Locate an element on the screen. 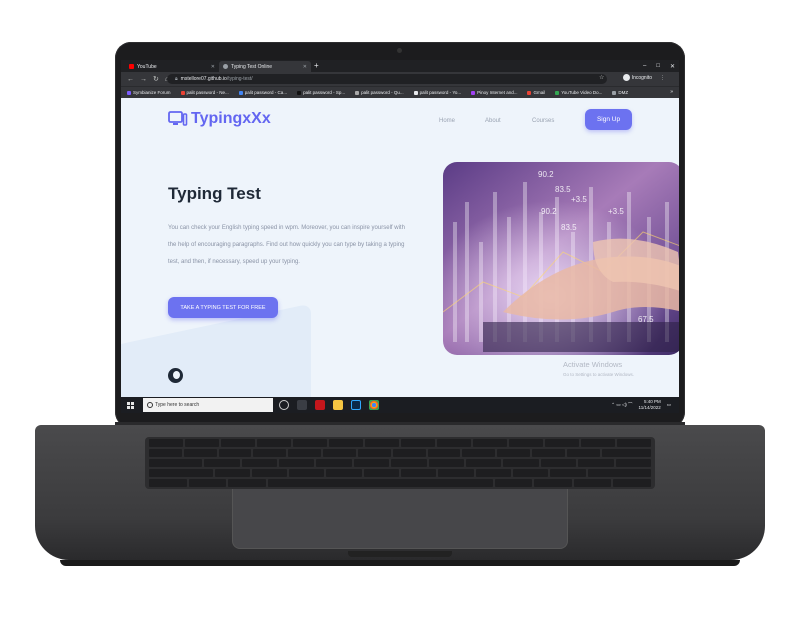 This screenshot has height=640, width=800. new-tab-button: + is located at coordinates (316, 66).